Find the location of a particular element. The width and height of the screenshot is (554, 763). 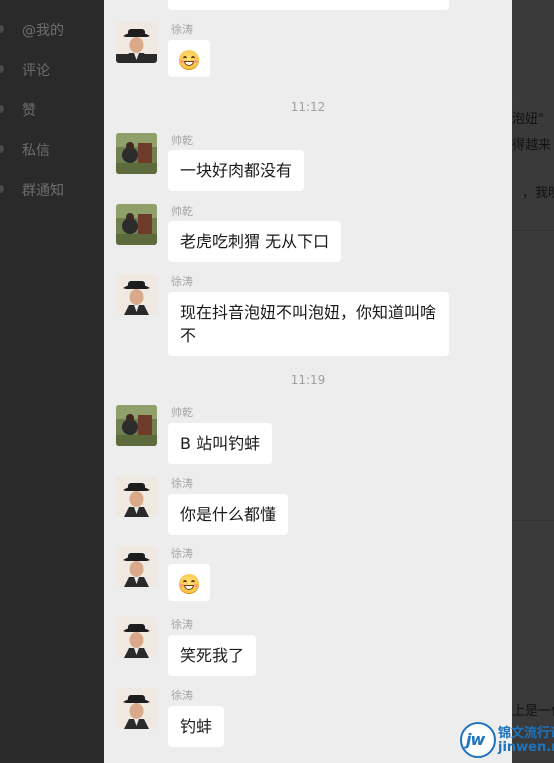

background-text: 缘 is located at coordinates (517, 100).